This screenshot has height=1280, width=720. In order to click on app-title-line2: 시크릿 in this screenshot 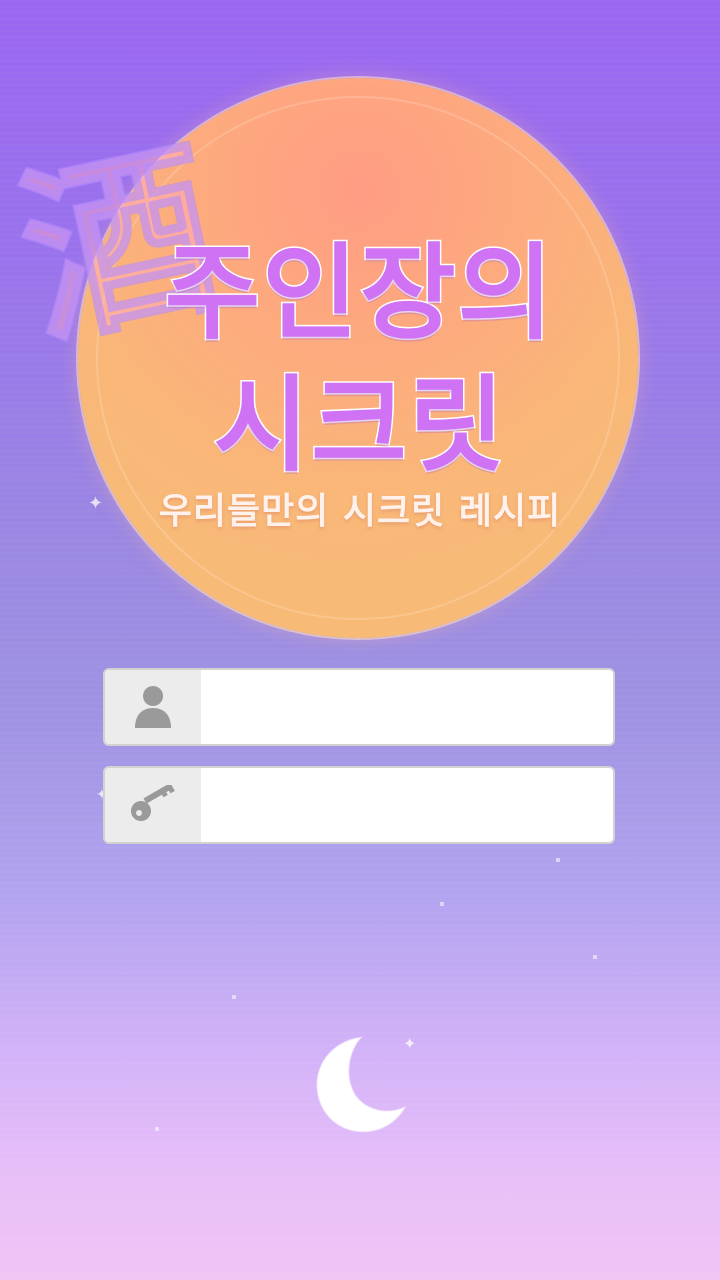, I will do `click(359, 425)`.